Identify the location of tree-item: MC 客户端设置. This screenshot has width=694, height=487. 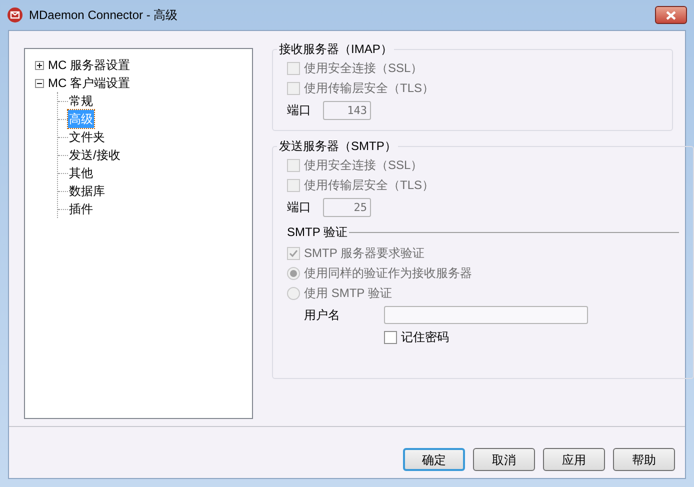
(89, 83).